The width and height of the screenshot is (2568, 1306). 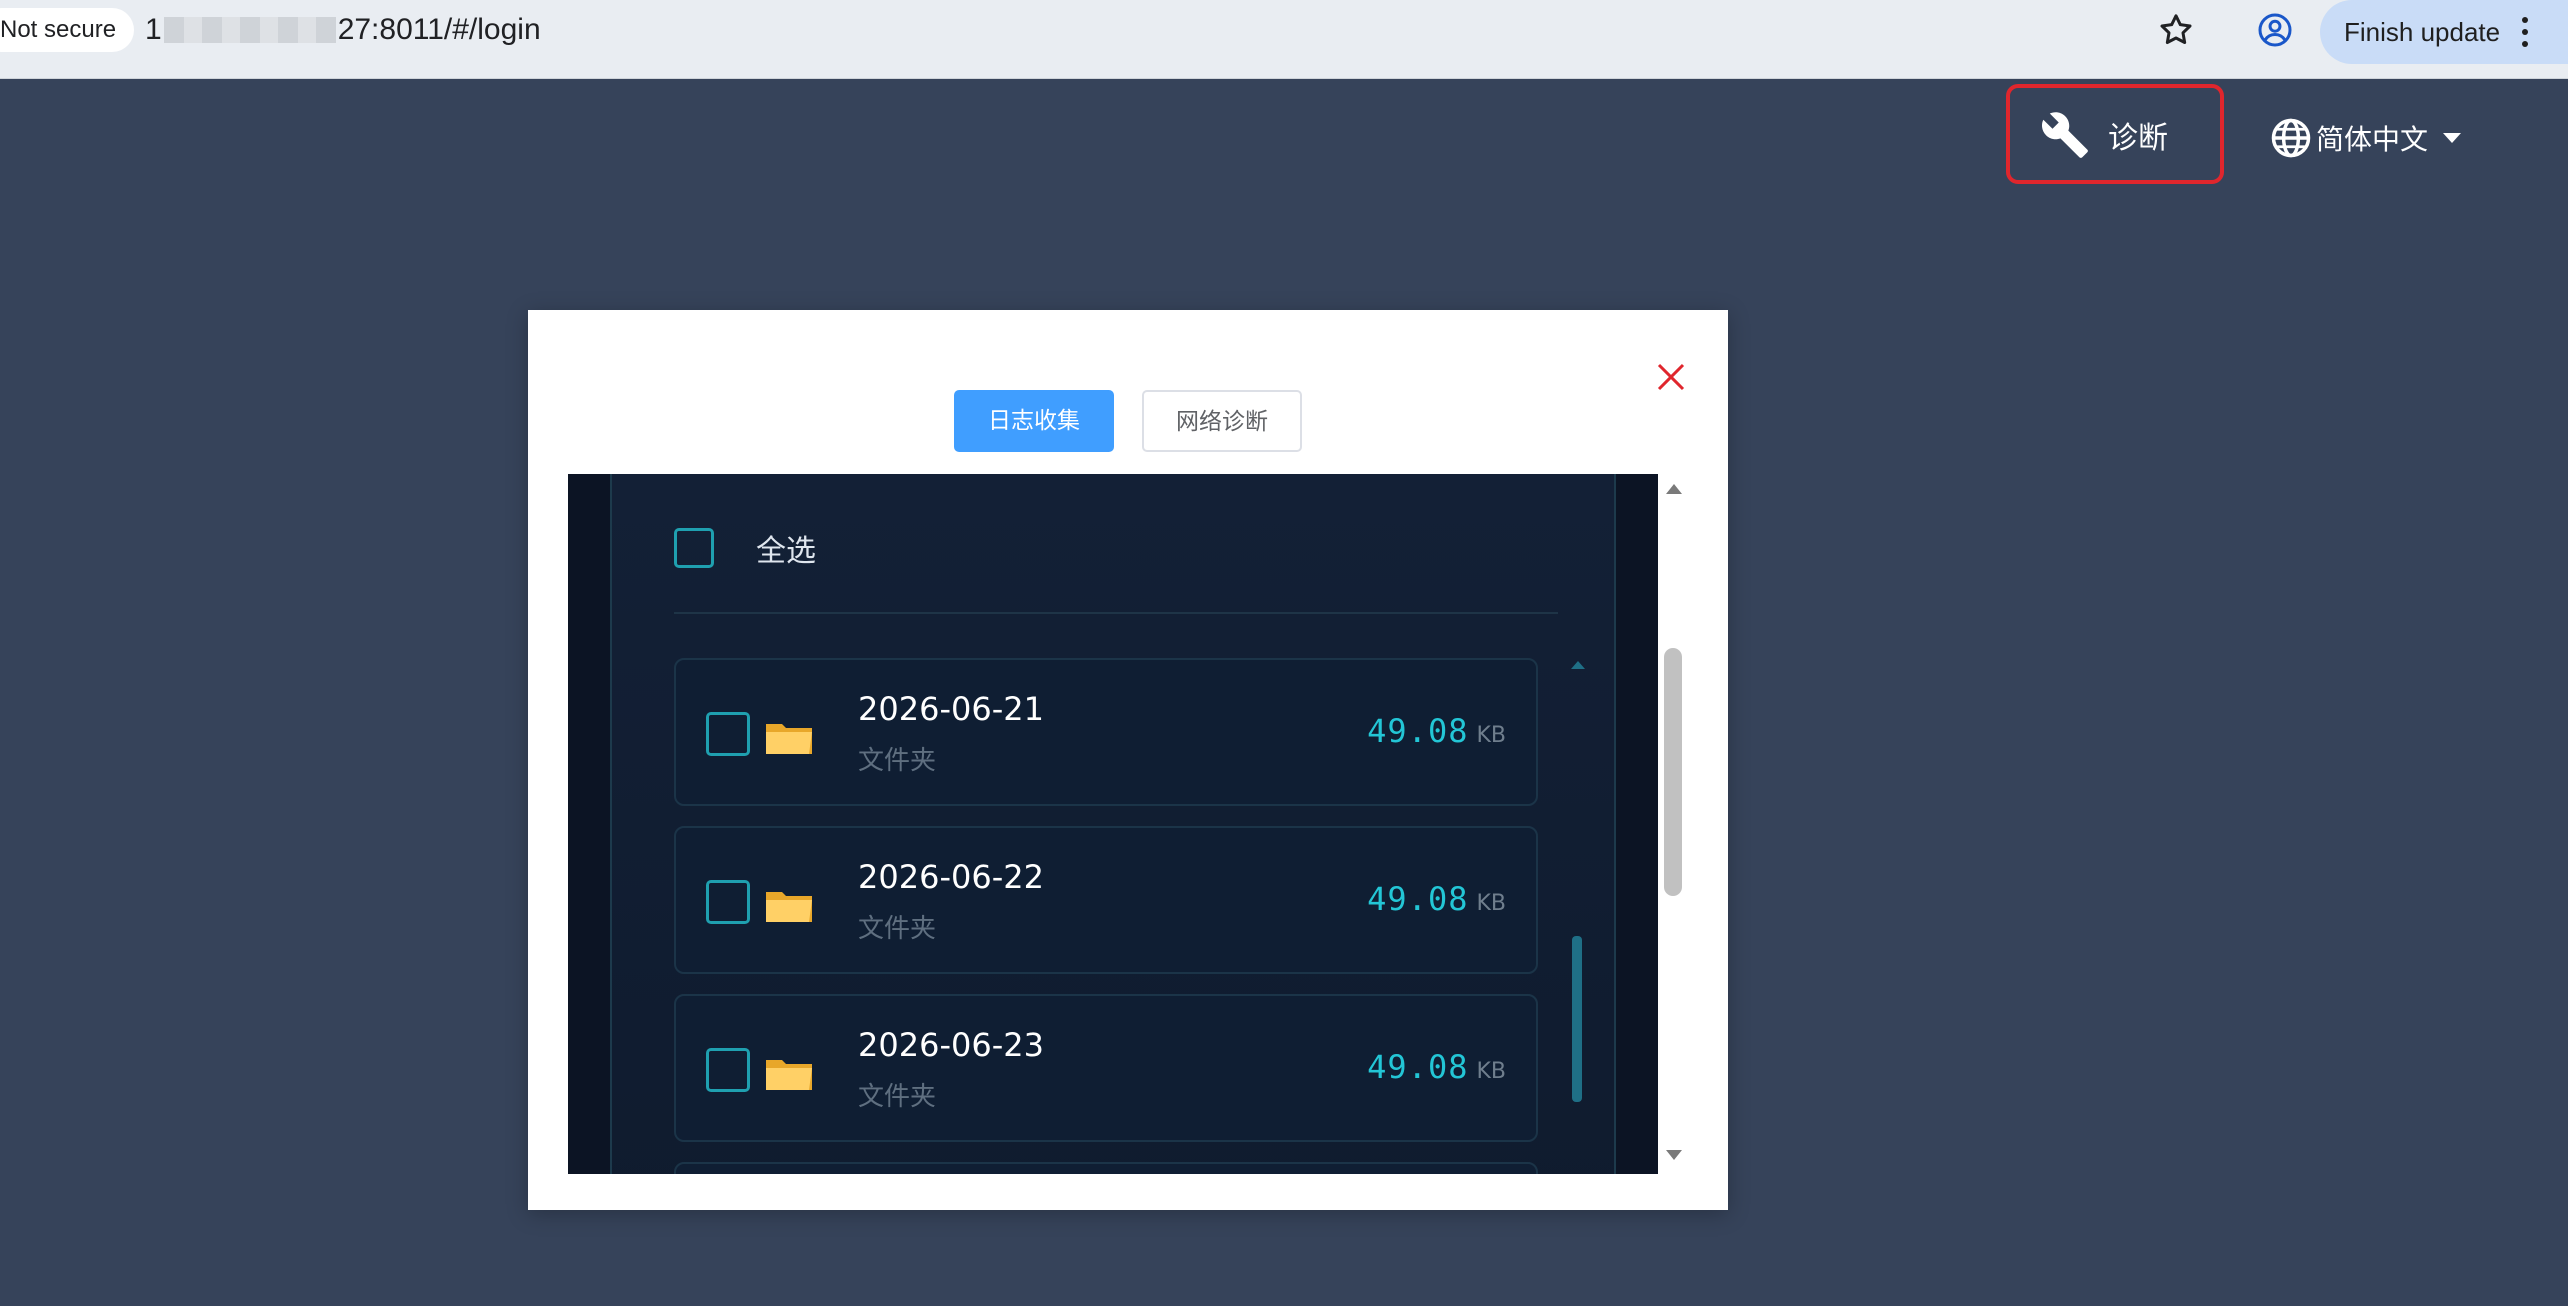 What do you see at coordinates (1674, 489) in the screenshot?
I see `scroll-up-icon` at bounding box center [1674, 489].